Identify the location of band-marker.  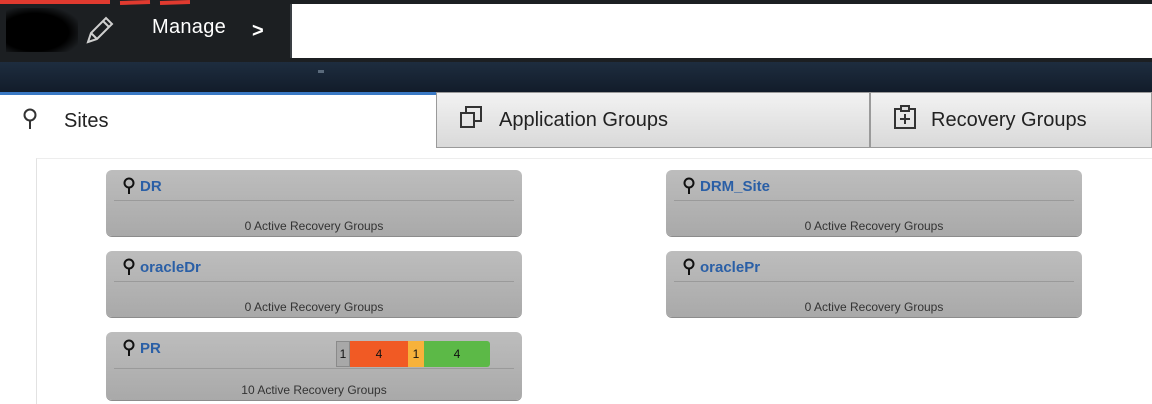
(321, 71).